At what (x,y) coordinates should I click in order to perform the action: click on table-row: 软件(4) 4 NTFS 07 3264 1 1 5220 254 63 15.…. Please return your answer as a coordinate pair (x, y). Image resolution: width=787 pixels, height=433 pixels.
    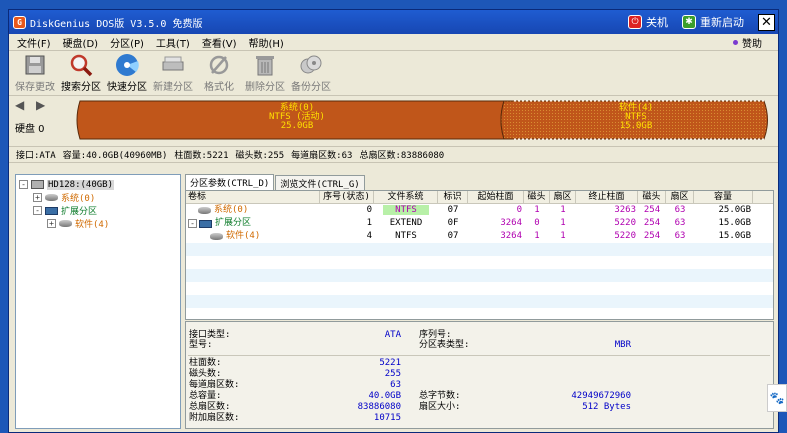
    Looking at the image, I should click on (479, 236).